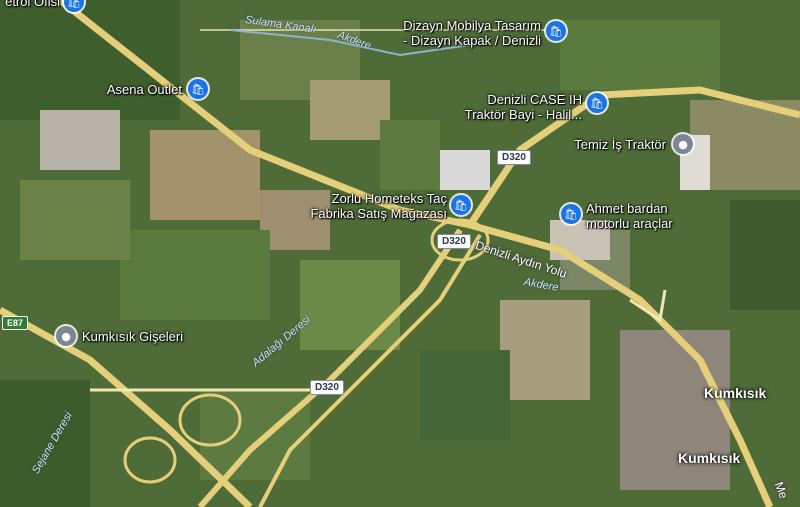 This screenshot has width=800, height=507. Describe the element at coordinates (132, 336) in the screenshot. I see `poi-kumkisik-giseleri-label: Kumkısık Gişeleri` at that location.